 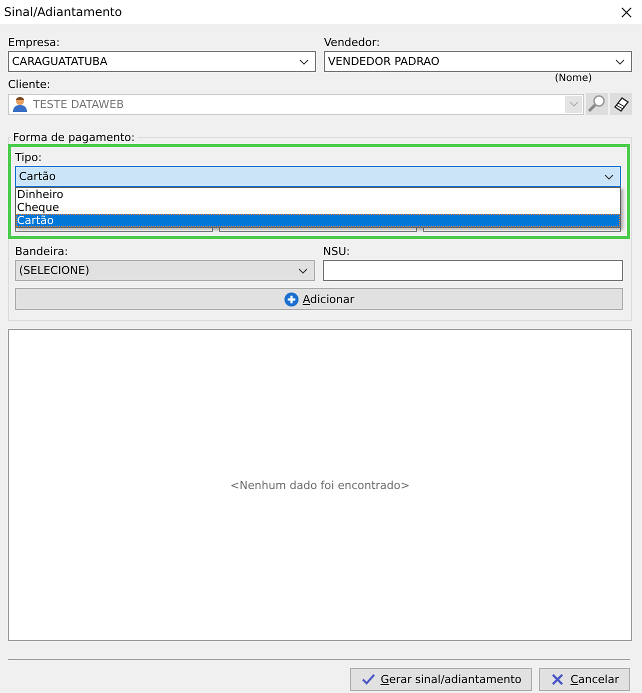 I want to click on type-dropdown: Cartão, so click(x=318, y=176).